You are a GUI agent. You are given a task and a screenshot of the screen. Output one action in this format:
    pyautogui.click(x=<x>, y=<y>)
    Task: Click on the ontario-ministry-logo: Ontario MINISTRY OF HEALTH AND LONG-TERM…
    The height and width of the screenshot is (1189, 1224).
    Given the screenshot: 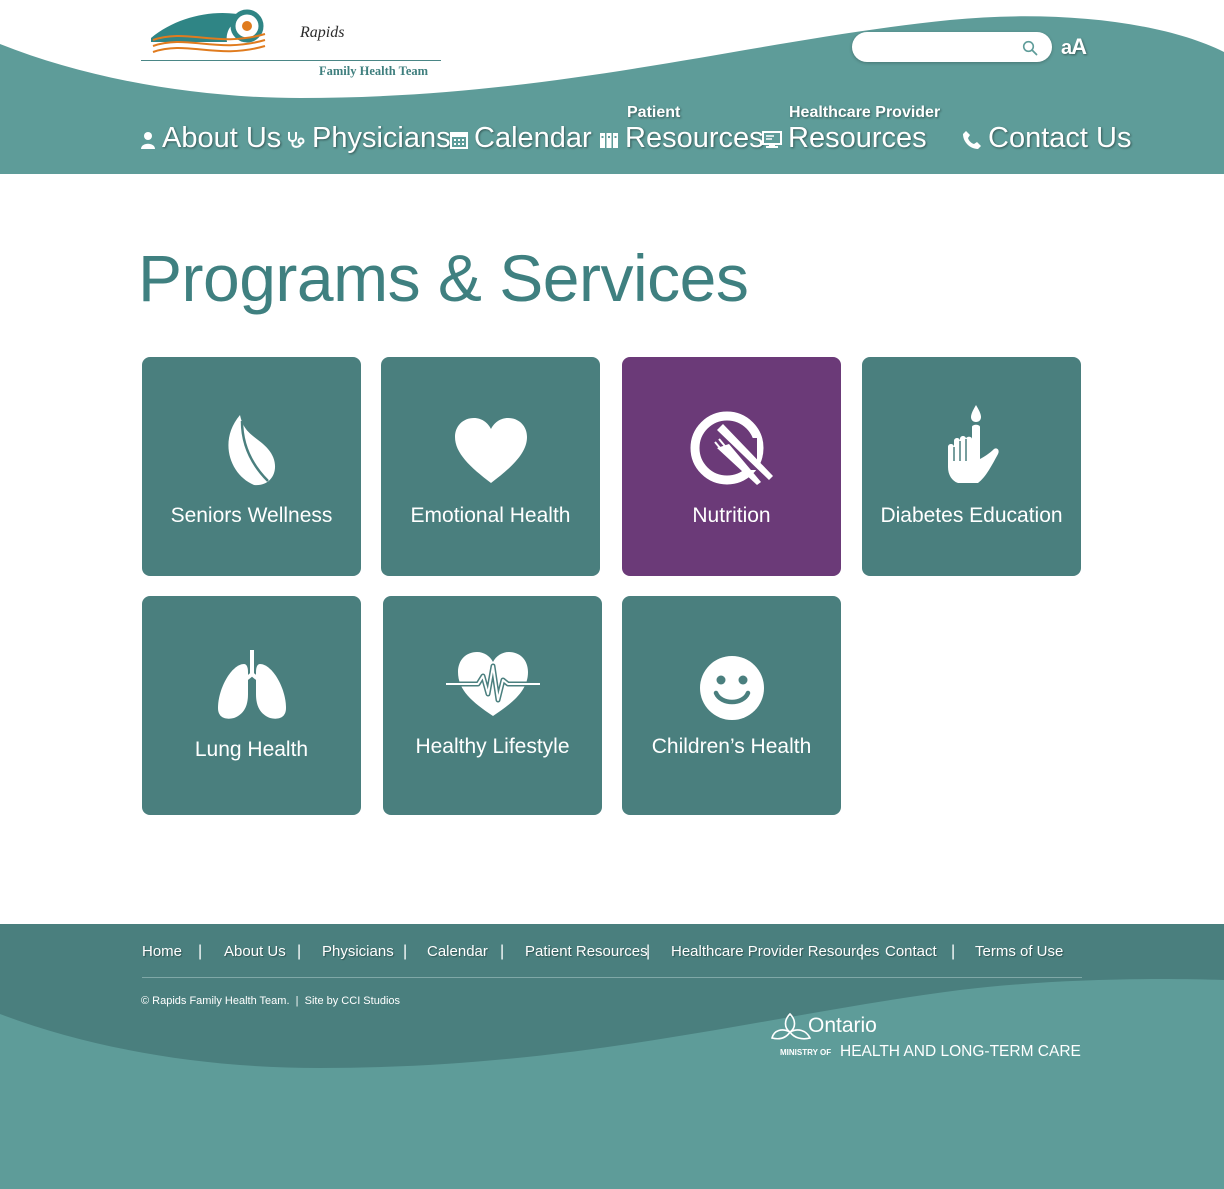 What is the action you would take?
    pyautogui.click(x=930, y=1042)
    